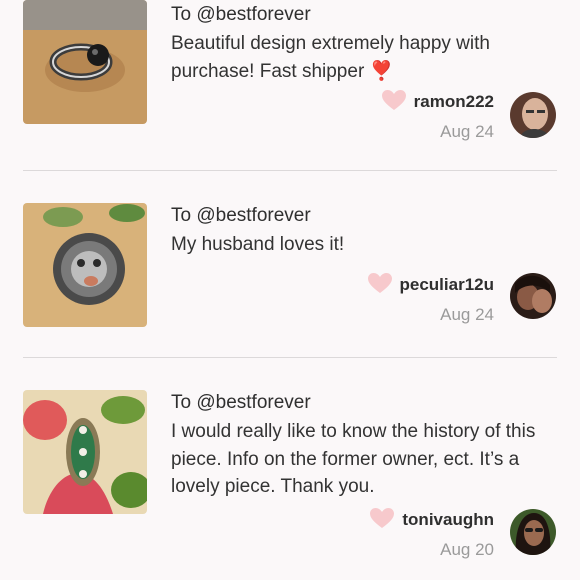  What do you see at coordinates (258, 244) in the screenshot?
I see `review-text: My husband loves it!` at bounding box center [258, 244].